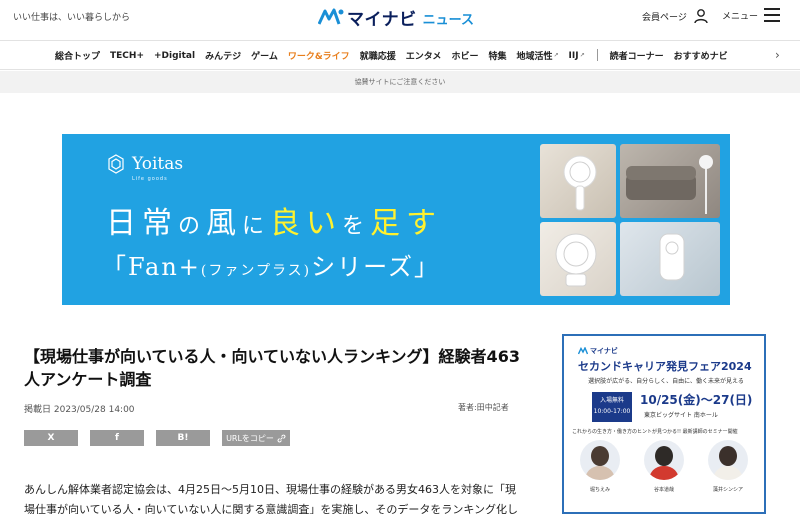 The image size is (800, 514). I want to click on speaker-name: 藻井シンシア, so click(727, 490).